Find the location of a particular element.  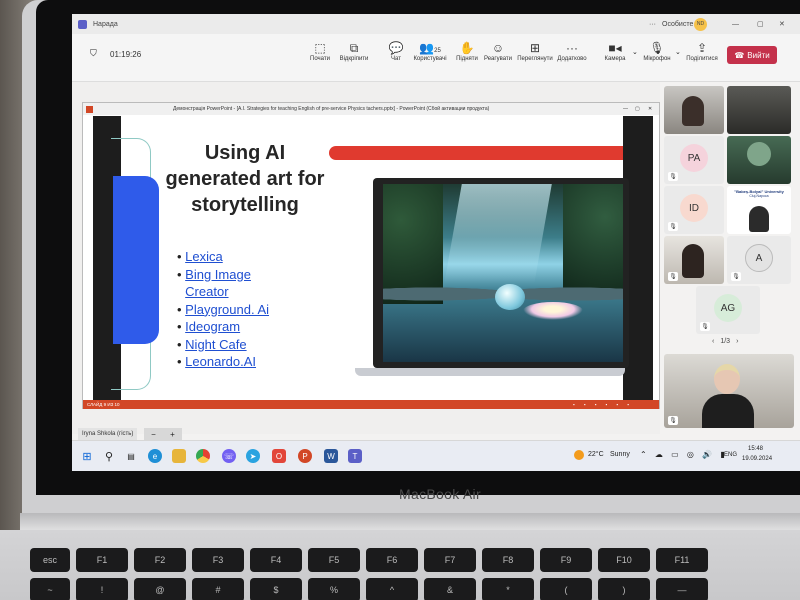

pager-prev-icon: ‹ is located at coordinates (713, 341).